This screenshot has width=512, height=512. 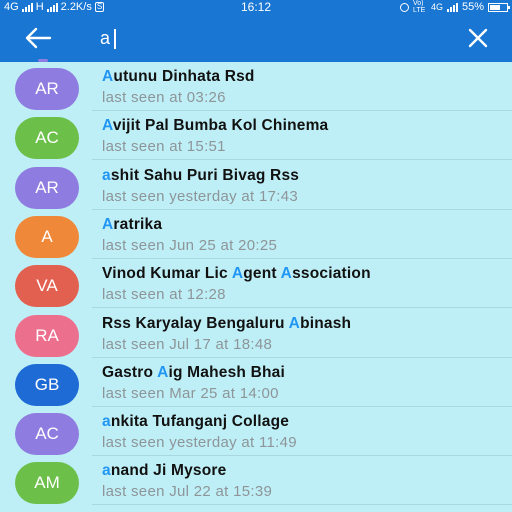 I want to click on search-input, so click(x=265, y=38).